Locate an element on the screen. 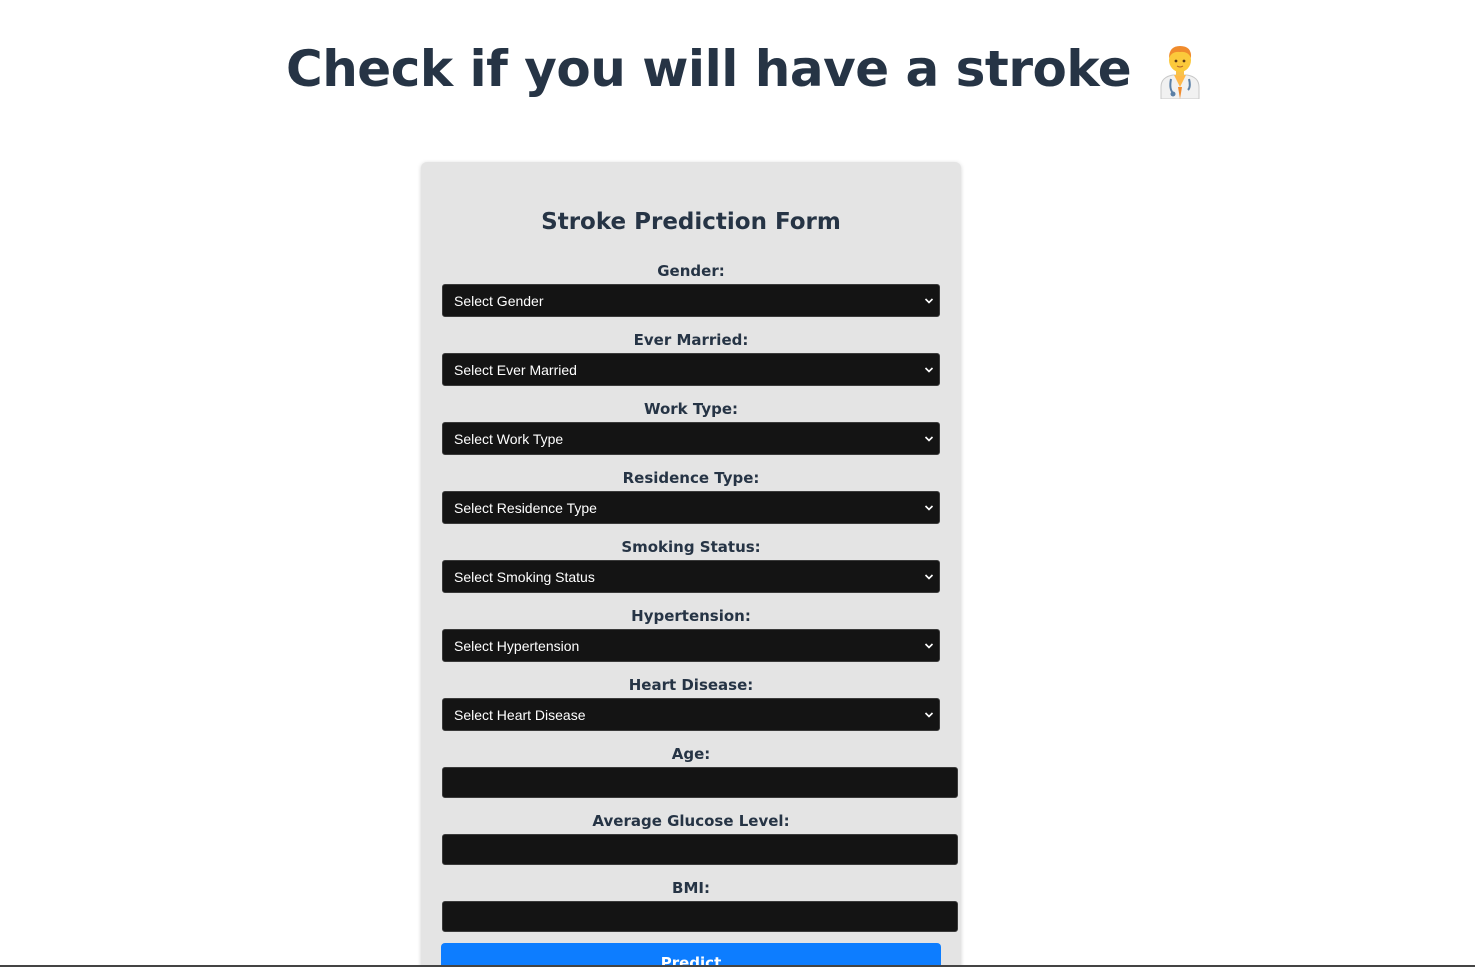 This screenshot has width=1475, height=967. work-type-label: Work Type: is located at coordinates (691, 409).